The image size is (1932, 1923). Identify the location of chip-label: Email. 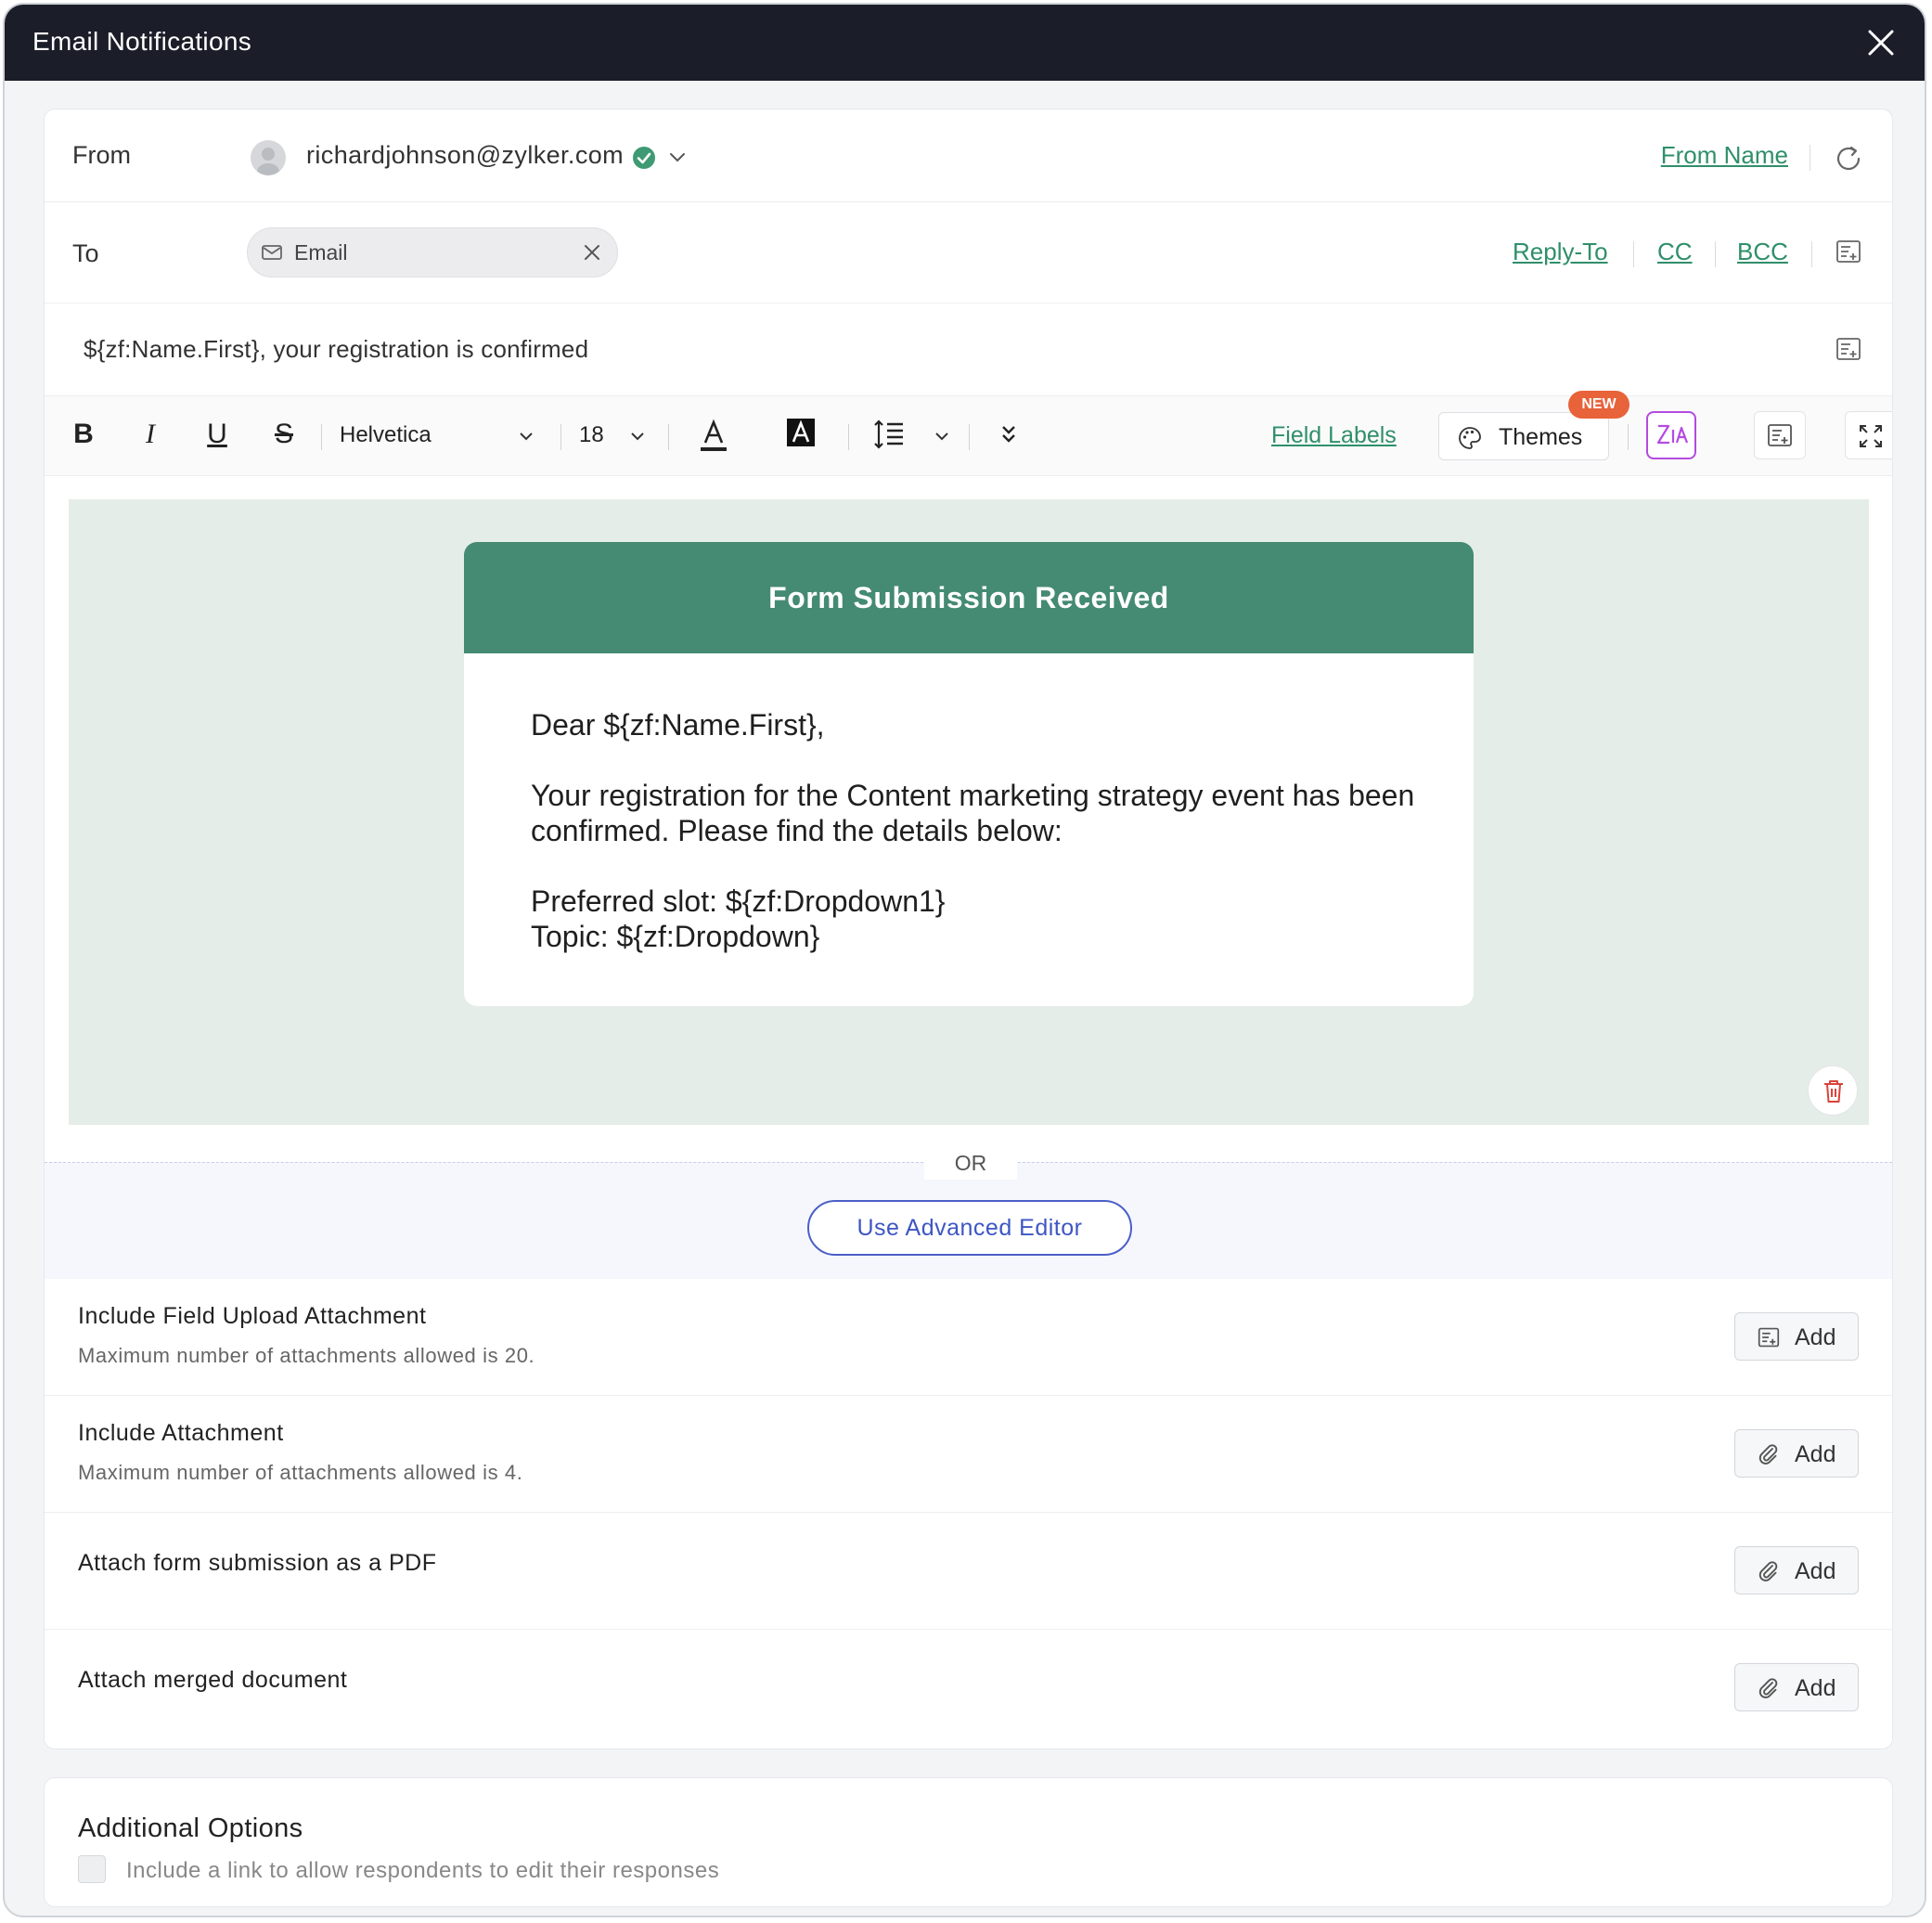
(321, 252).